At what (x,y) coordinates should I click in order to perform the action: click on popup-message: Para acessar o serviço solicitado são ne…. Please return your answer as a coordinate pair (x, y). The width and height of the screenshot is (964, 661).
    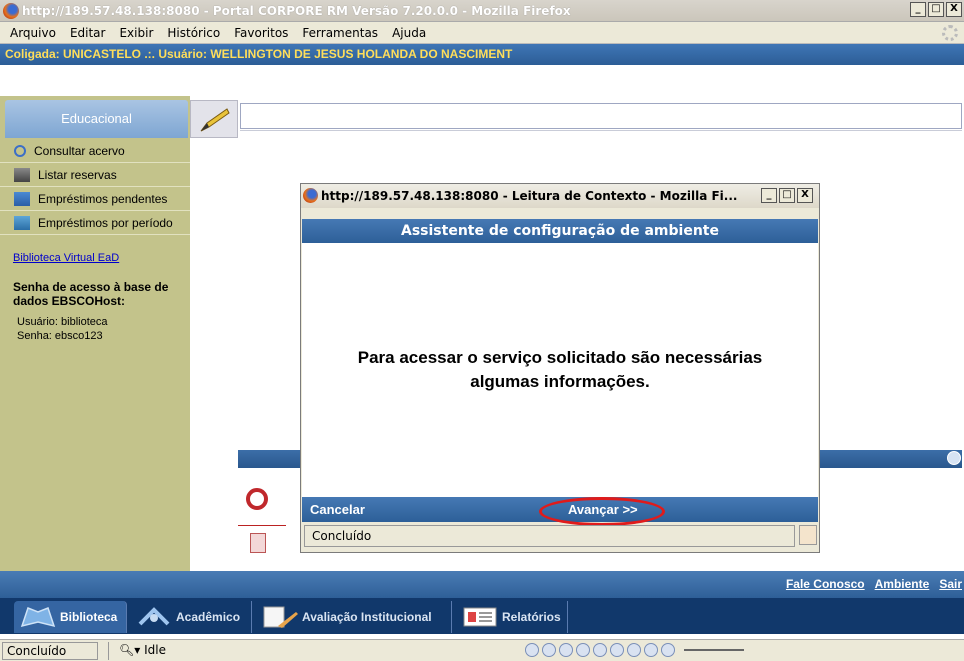
    Looking at the image, I should click on (560, 370).